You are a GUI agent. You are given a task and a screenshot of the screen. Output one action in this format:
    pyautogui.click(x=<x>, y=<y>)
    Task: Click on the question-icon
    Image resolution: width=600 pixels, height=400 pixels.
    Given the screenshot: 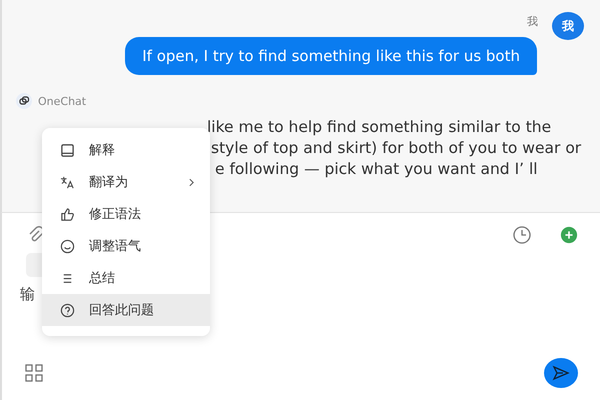 What is the action you would take?
    pyautogui.click(x=67, y=310)
    